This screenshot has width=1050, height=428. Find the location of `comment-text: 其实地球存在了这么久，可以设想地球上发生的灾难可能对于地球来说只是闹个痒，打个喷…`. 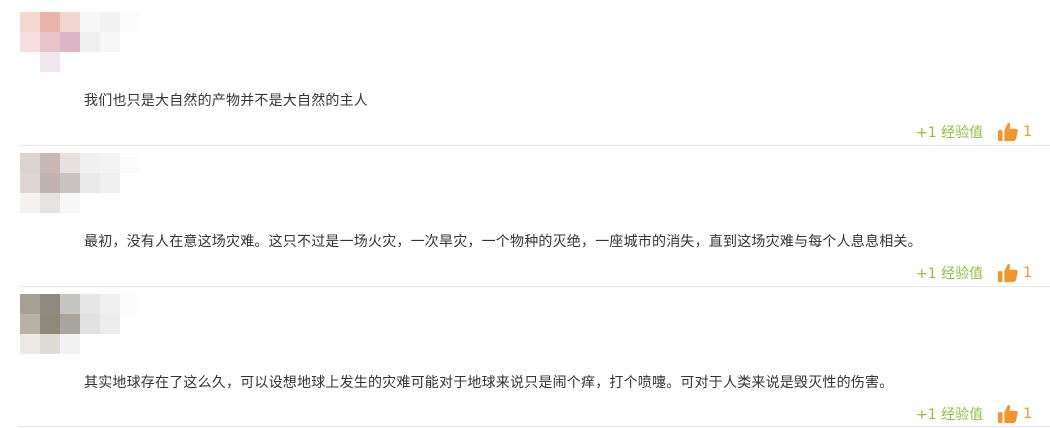

comment-text: 其实地球存在了这么久，可以设想地球上发生的灾难可能对于地球来说只是闹个痒，打个喷… is located at coordinates (489, 383).